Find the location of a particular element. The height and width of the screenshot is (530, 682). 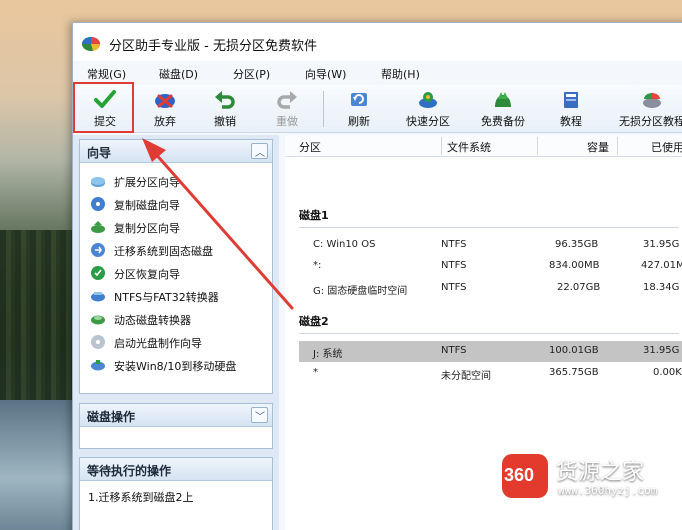

table-row-selected: J: 系统 NTFS 100.01GB 31.95G is located at coordinates (490, 351).